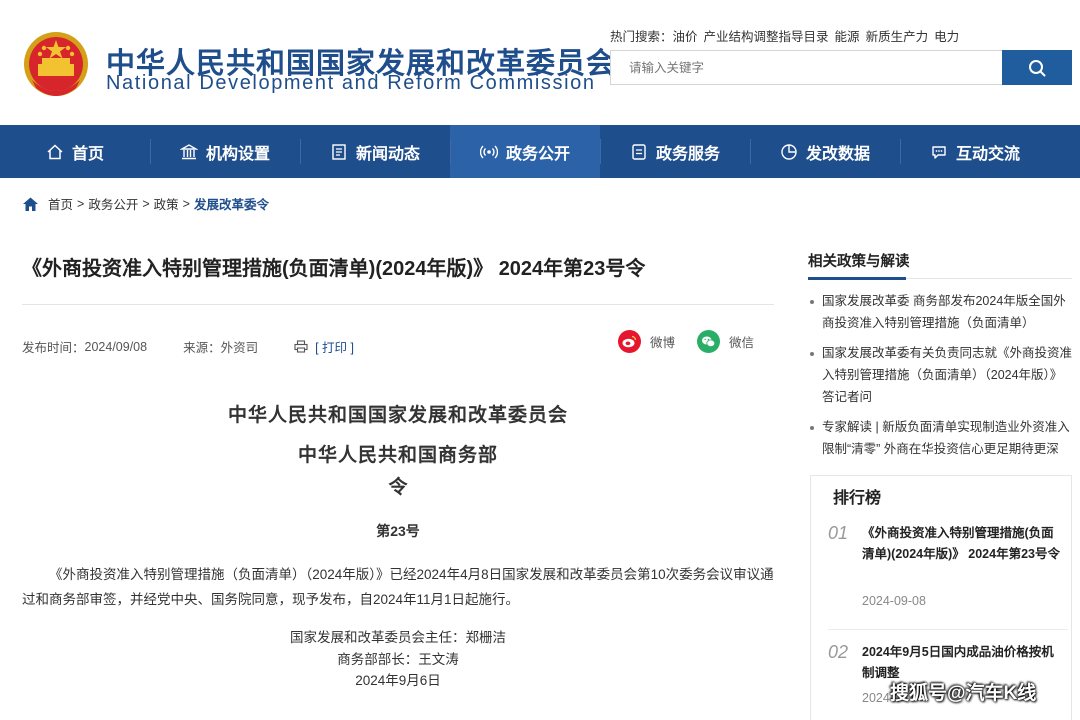 The image size is (1080, 720). What do you see at coordinates (231, 203) in the screenshot?
I see `breadcrumb-current: 发展改革委令` at bounding box center [231, 203].